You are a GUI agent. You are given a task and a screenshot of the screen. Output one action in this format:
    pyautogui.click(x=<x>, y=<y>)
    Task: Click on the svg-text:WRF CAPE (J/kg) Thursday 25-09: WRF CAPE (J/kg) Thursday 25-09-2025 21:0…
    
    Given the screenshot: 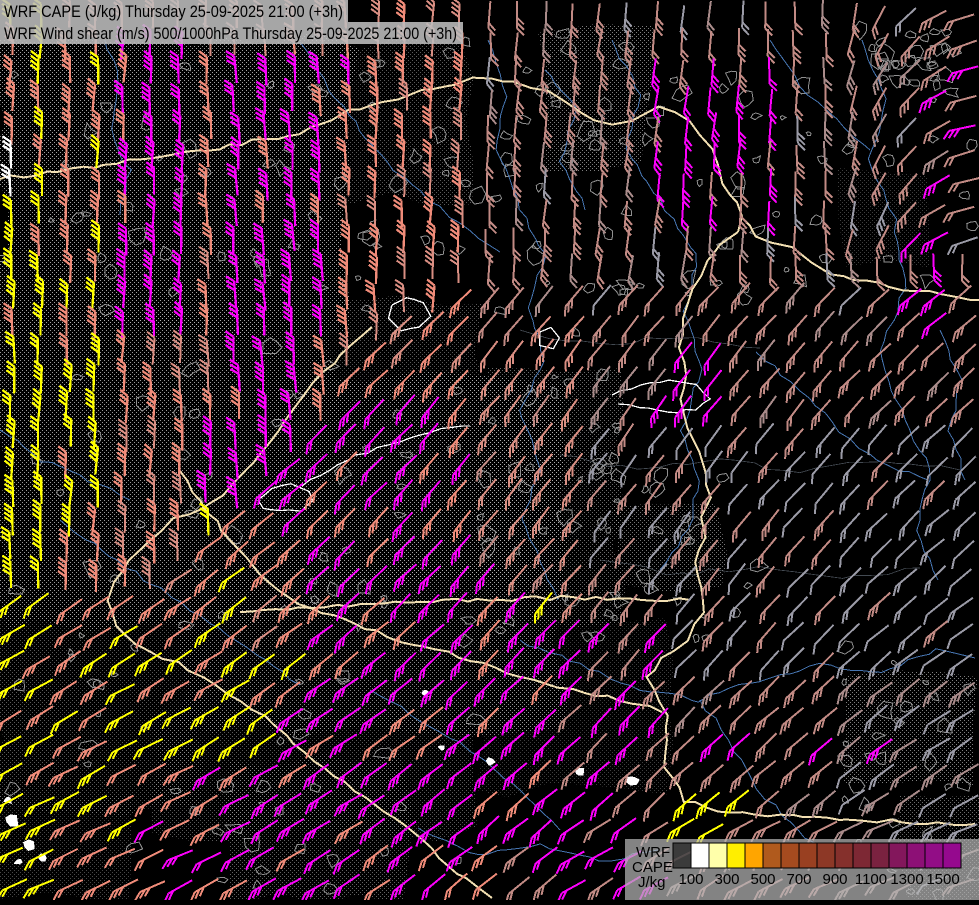 What is the action you would take?
    pyautogui.click(x=173, y=11)
    